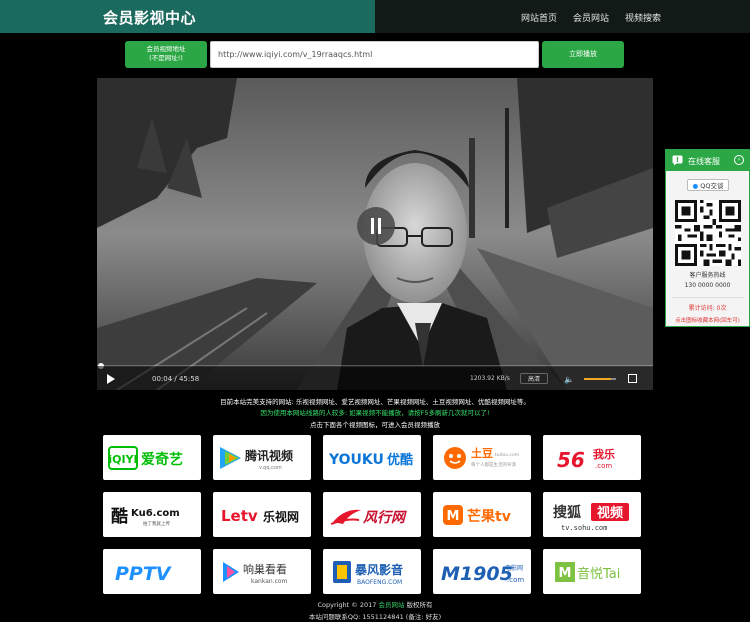  Describe the element at coordinates (597, 379) in the screenshot. I see `volume-level` at that location.